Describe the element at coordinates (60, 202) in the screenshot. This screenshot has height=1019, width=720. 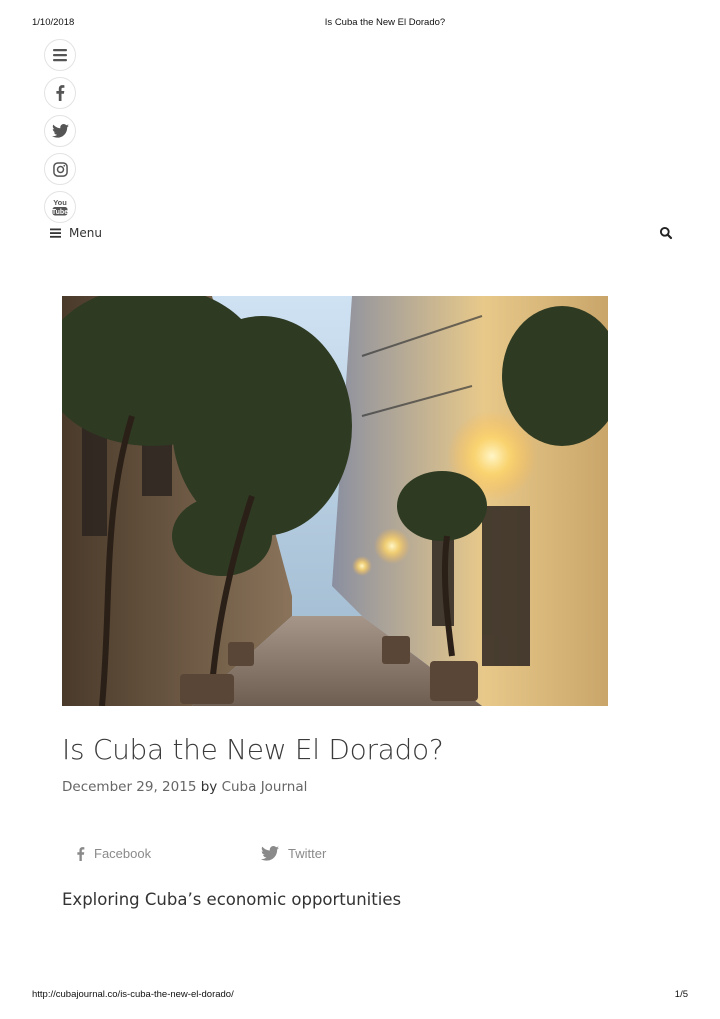
I see `svg-text: You` at that location.